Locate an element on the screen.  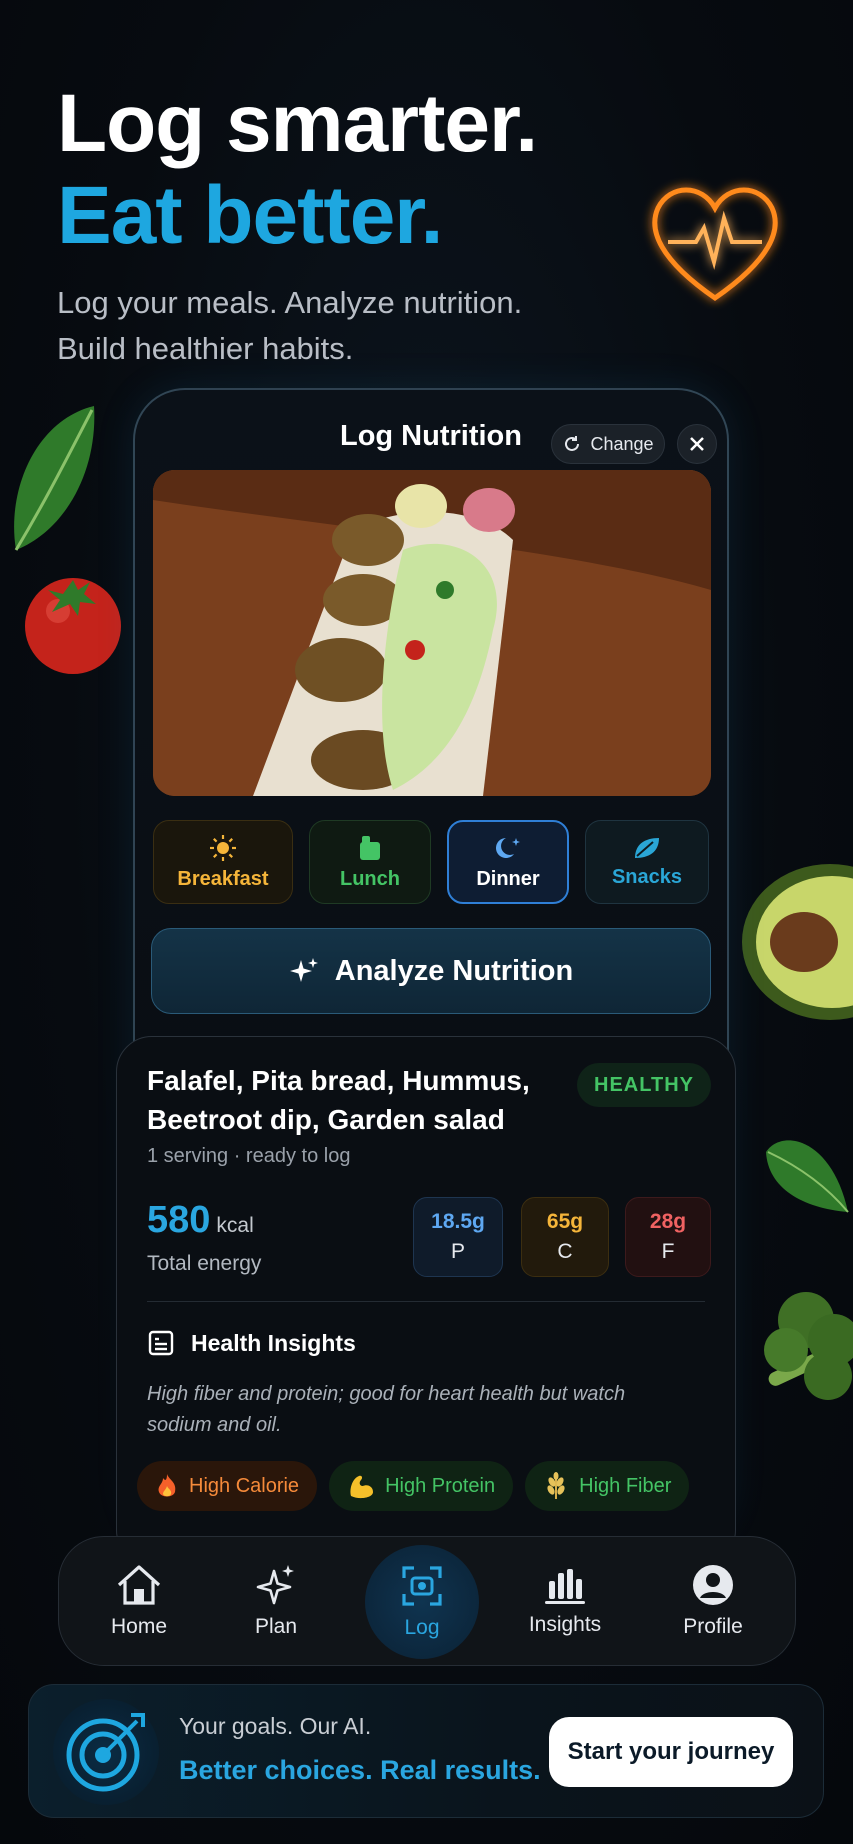
nav-label: Profile is located at coordinates (713, 1626).